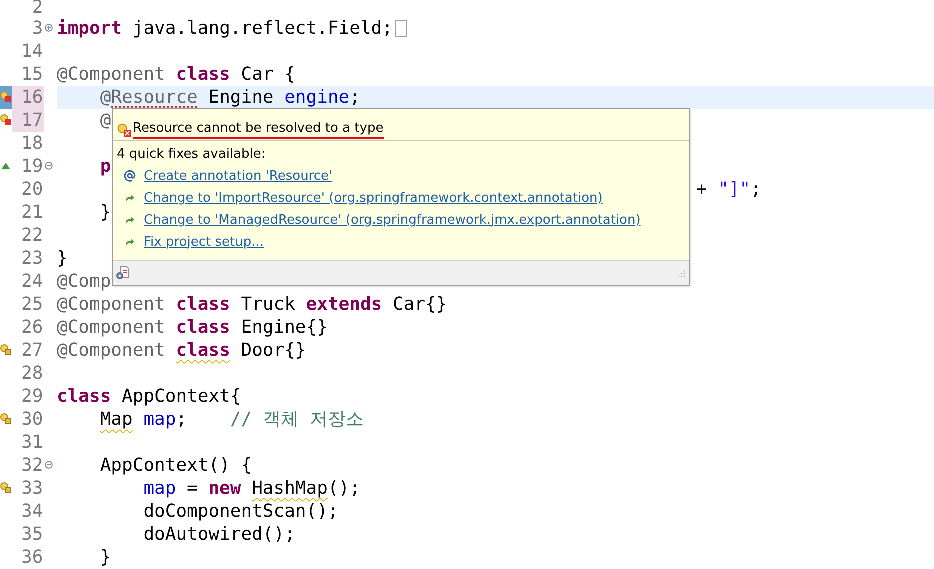  What do you see at coordinates (392, 220) in the screenshot?
I see `quick-fix-link: Change to 'ManagedResource' (org.springframework.jmx.export.annotation)` at bounding box center [392, 220].